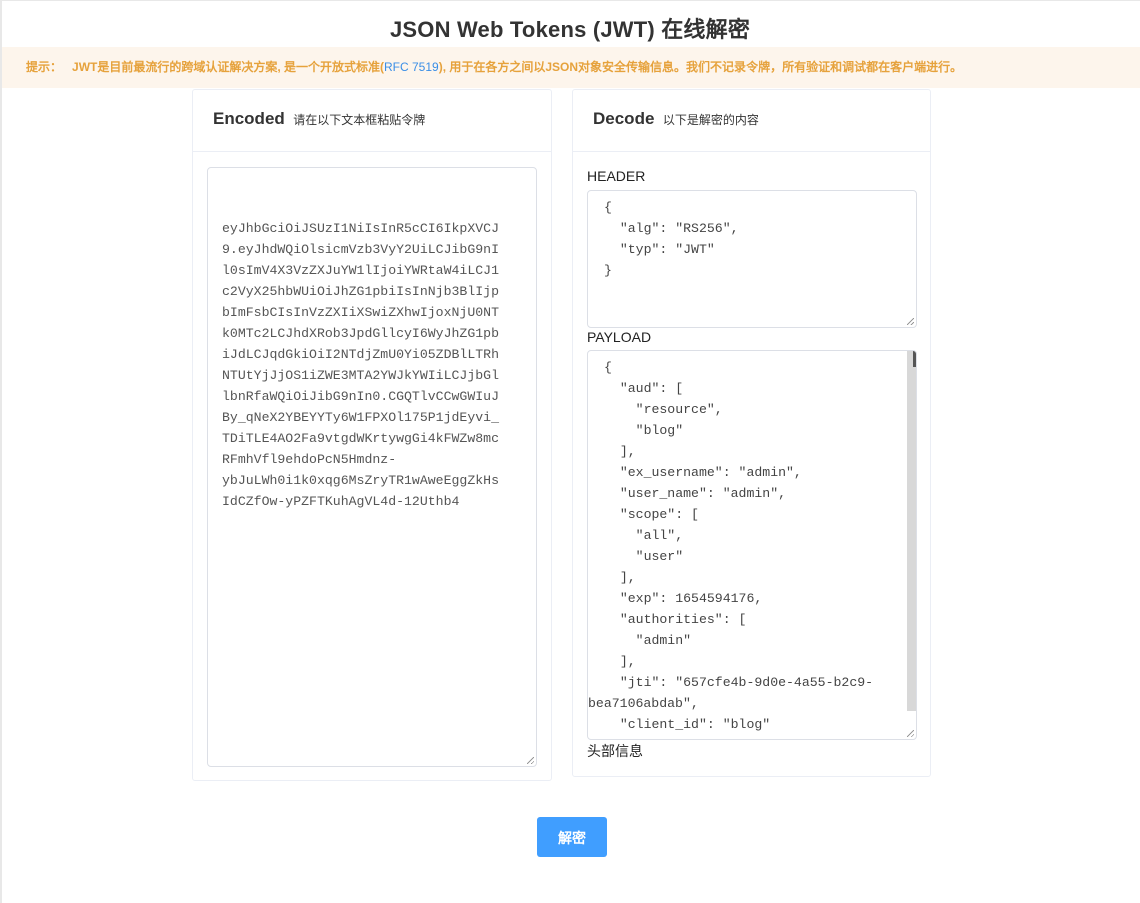 Image resolution: width=1140 pixels, height=903 pixels. Describe the element at coordinates (675, 619) in the screenshot. I see `json-line: "authorities": [` at that location.